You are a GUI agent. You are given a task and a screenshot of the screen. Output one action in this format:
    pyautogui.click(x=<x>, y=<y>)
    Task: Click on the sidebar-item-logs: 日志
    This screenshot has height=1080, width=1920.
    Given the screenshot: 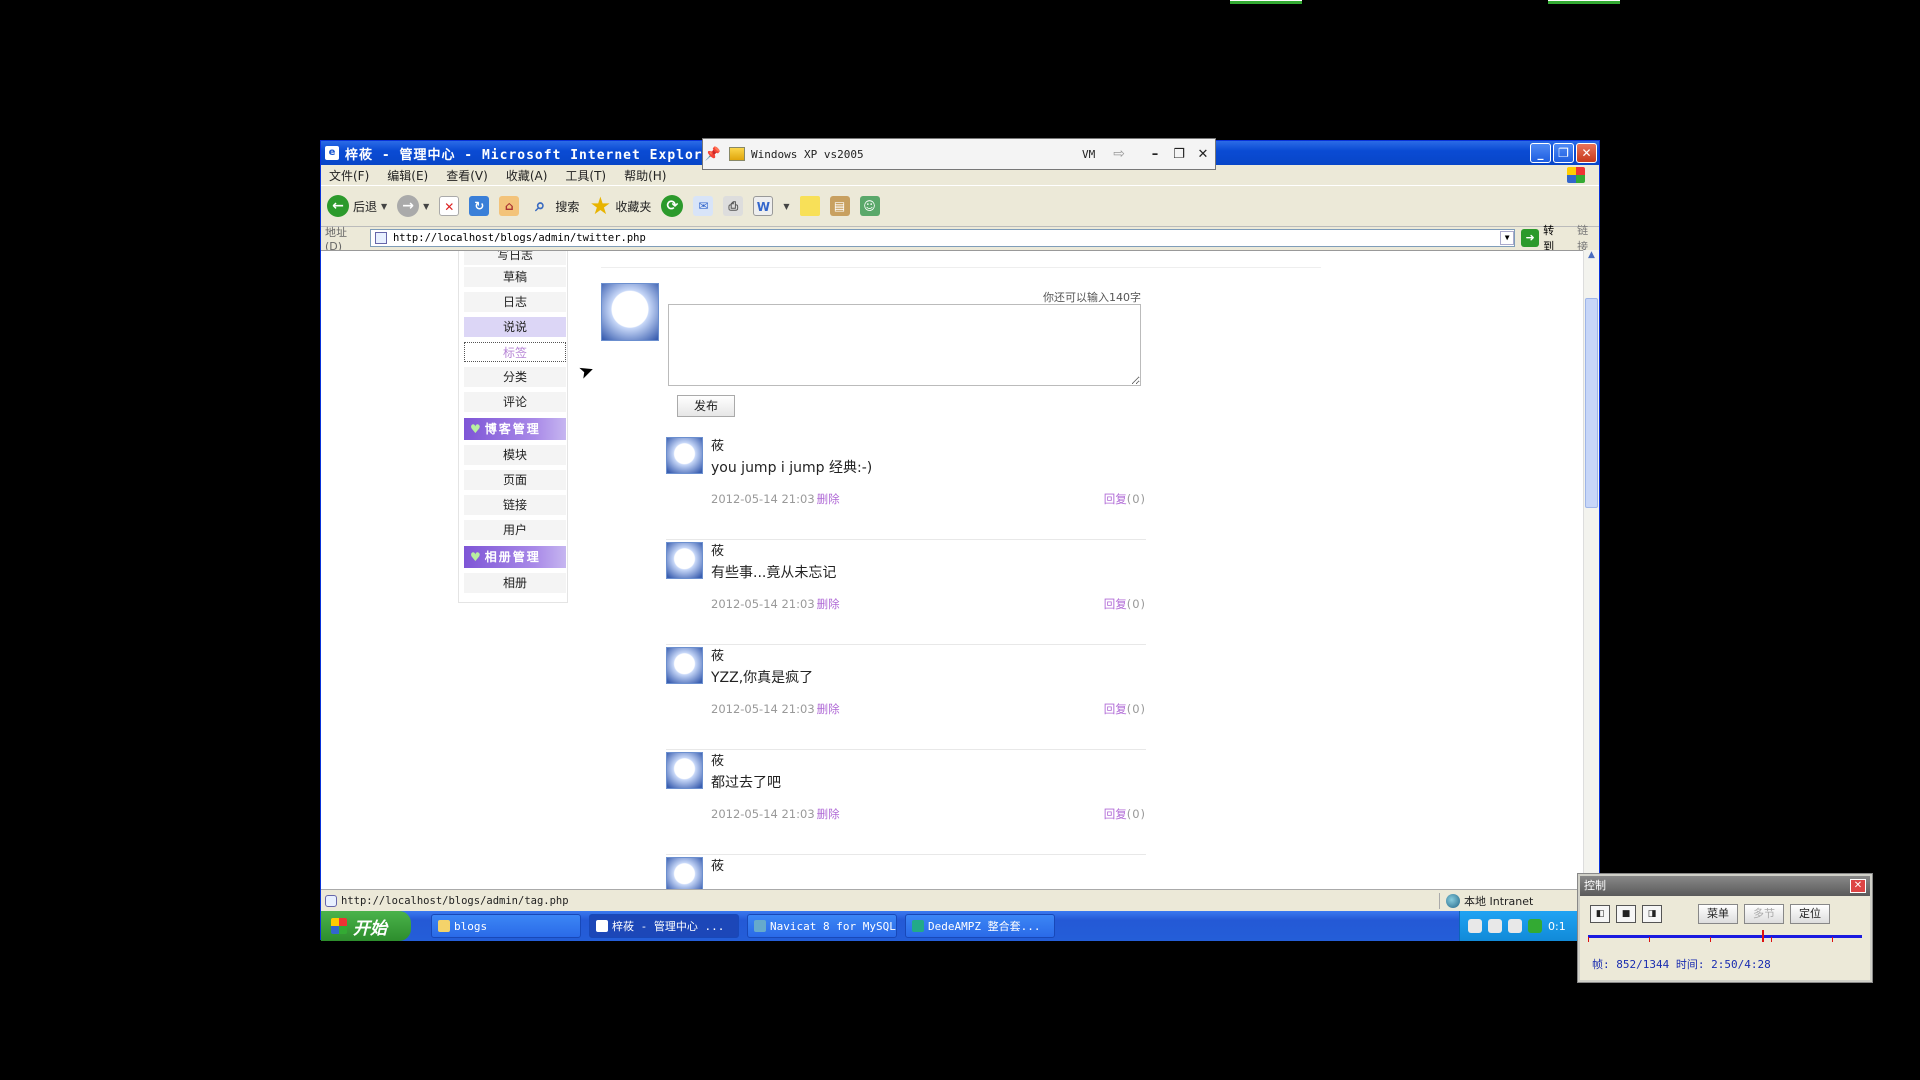 What is the action you would take?
    pyautogui.click(x=515, y=302)
    